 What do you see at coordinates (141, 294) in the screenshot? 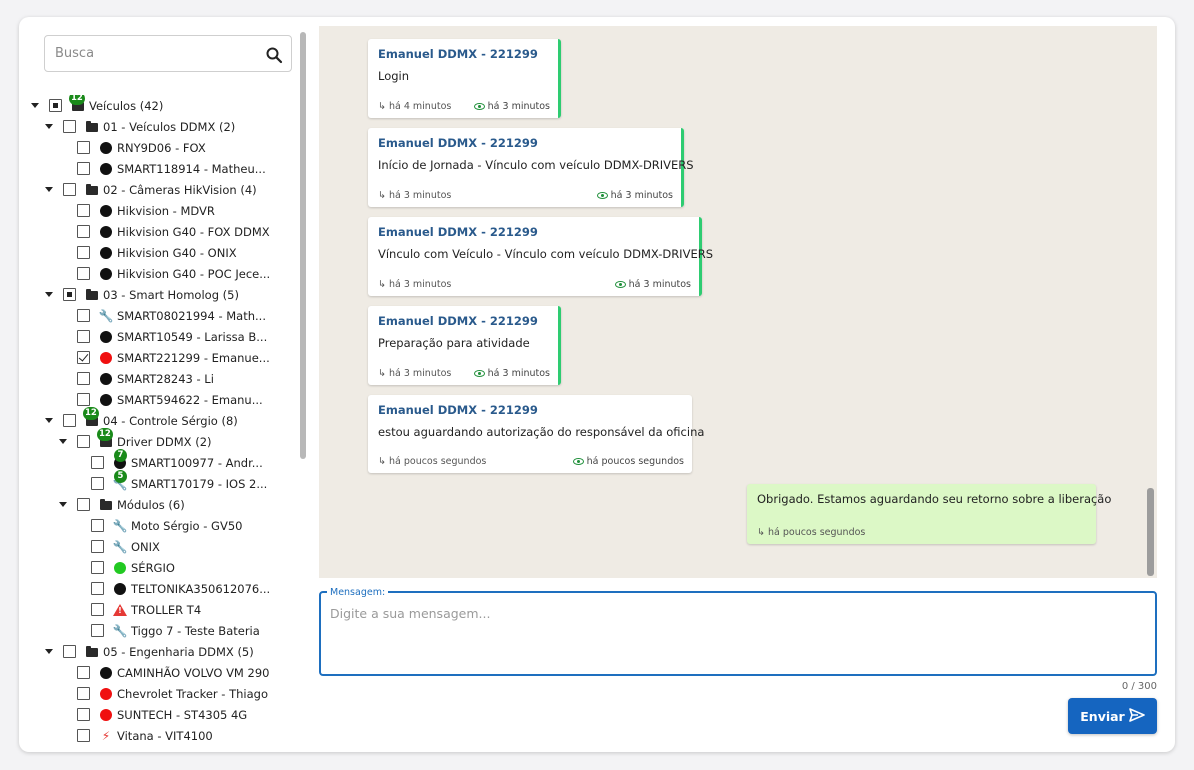
I see `tree-node-group: 03 - Smart Homolog (5)` at bounding box center [141, 294].